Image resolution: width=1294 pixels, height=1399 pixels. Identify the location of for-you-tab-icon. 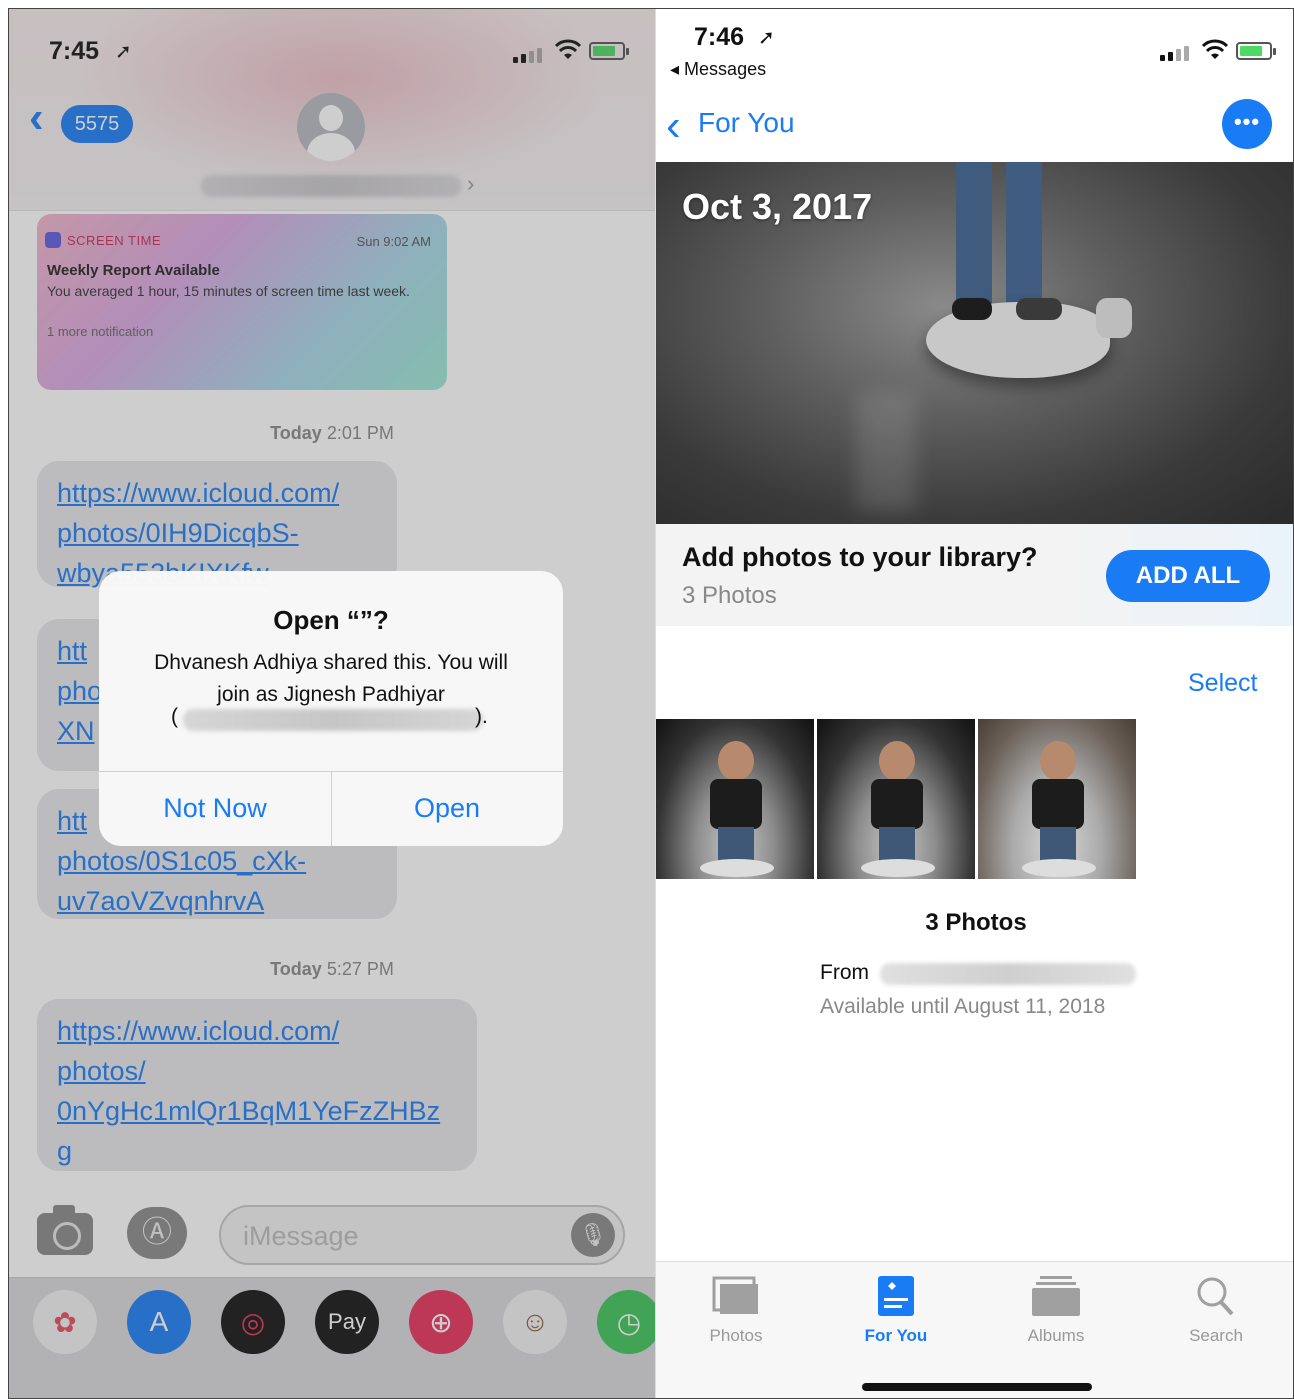
(896, 1296).